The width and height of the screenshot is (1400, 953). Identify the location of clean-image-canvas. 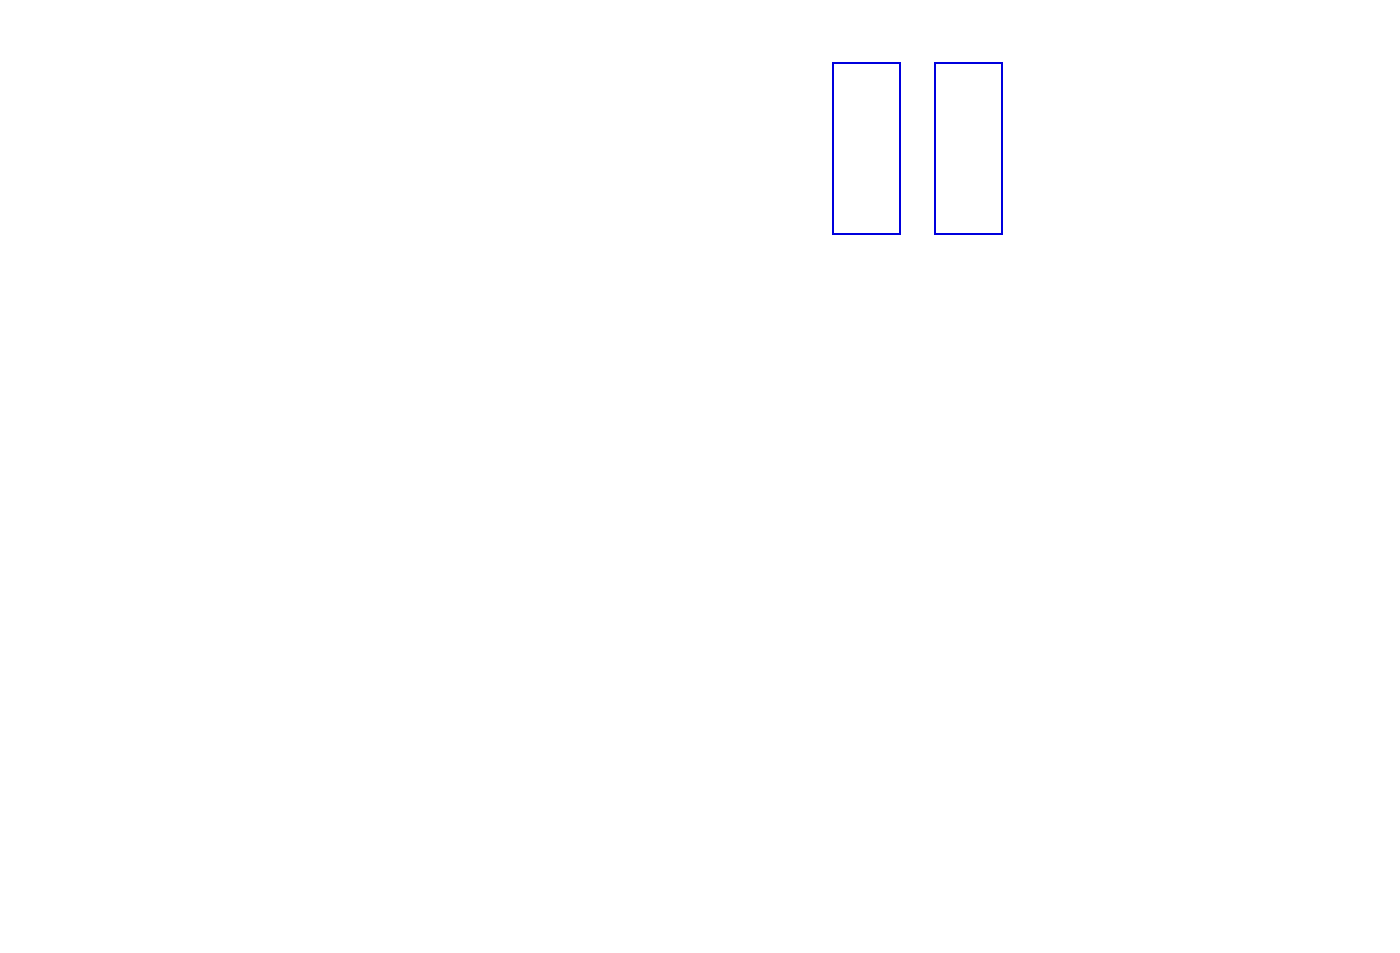
(968, 148).